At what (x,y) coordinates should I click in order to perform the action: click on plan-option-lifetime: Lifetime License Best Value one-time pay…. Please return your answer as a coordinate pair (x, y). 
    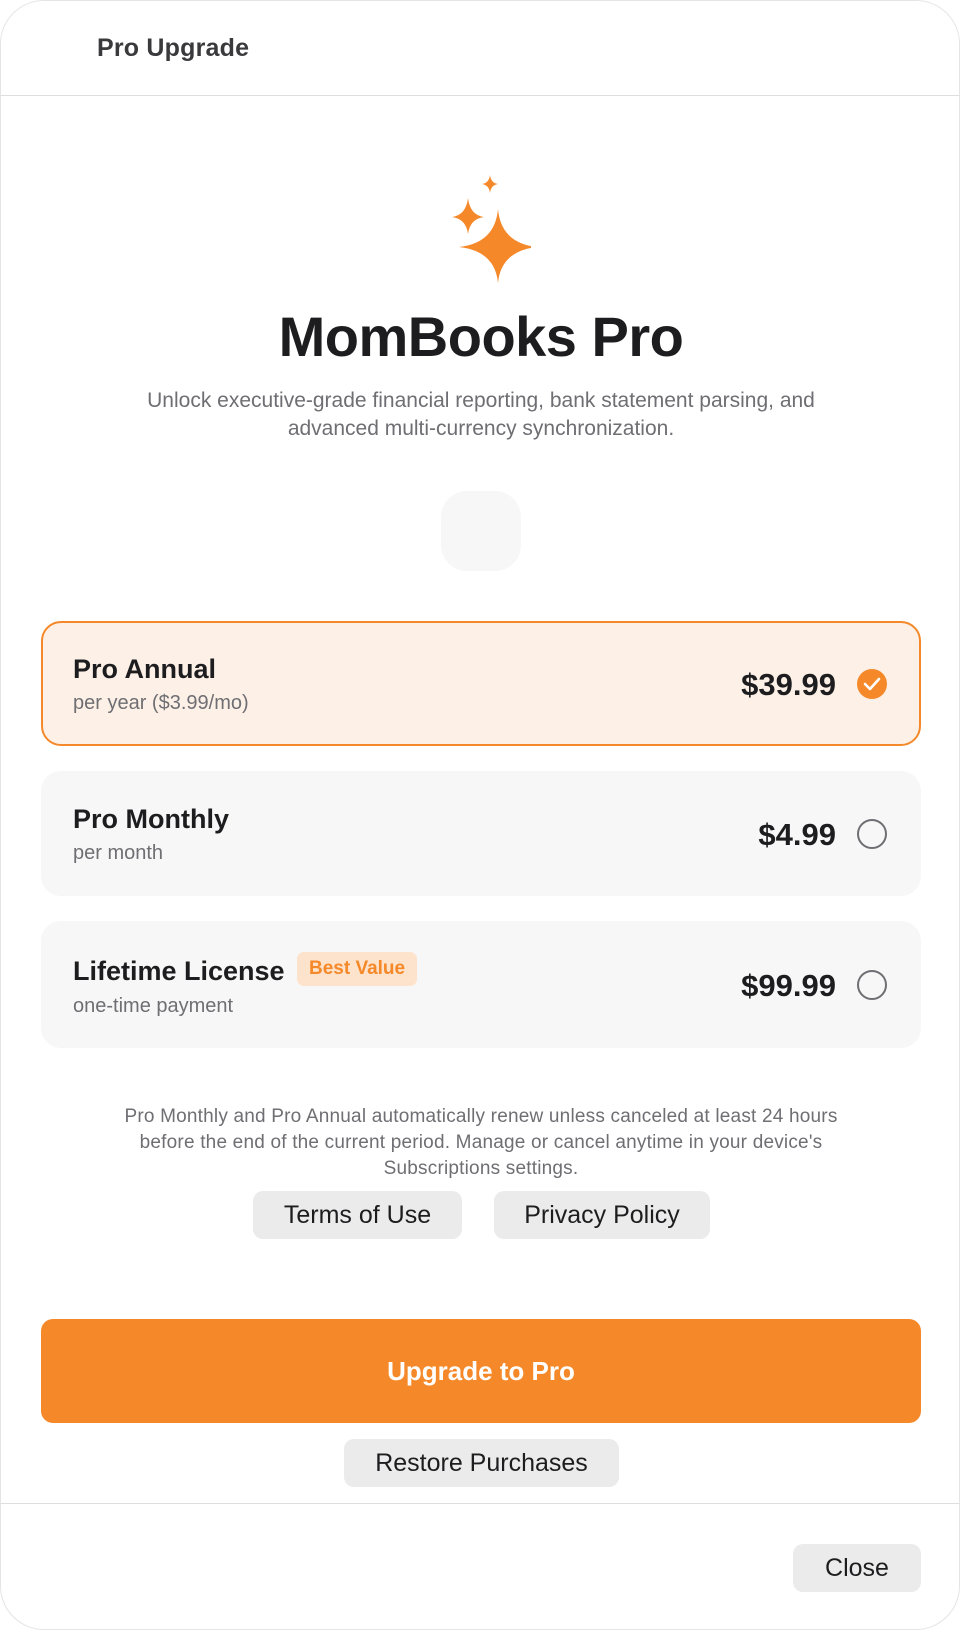
    Looking at the image, I should click on (481, 984).